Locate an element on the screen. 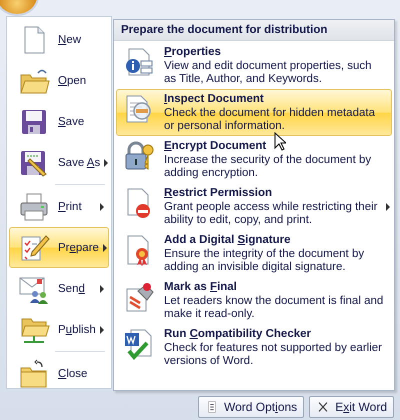  menu-item: Properties View and edit document properties, such as Title, Author, and Keywords. is located at coordinates (254, 65).